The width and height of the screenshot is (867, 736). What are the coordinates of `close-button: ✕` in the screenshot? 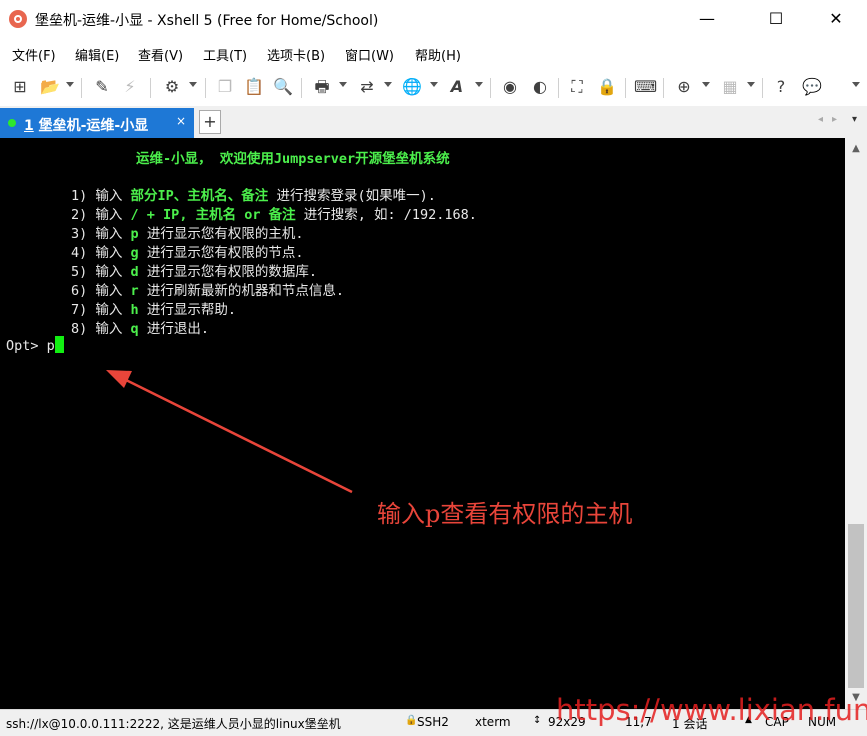 It's located at (836, 19).